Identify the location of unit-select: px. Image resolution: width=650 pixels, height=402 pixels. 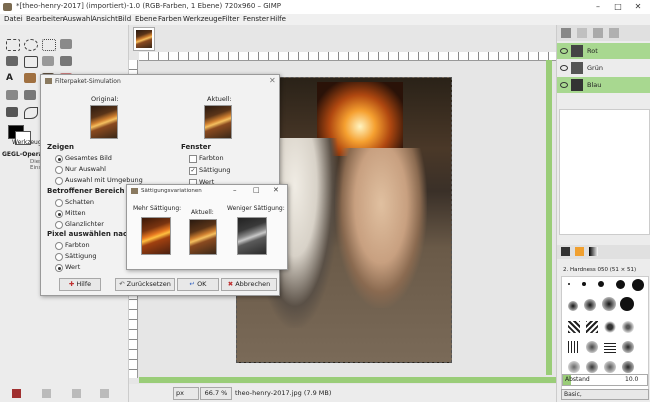
(186, 393).